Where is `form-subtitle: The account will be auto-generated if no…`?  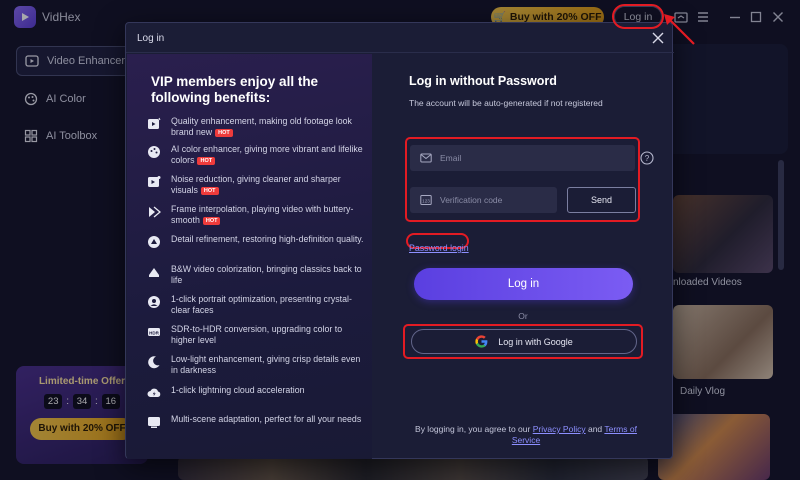 form-subtitle: The account will be auto-generated if no… is located at coordinates (506, 103).